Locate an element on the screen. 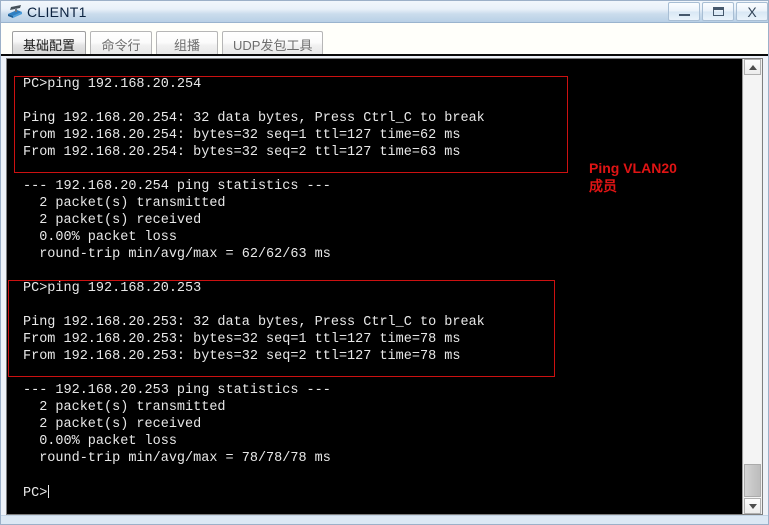 The width and height of the screenshot is (769, 525). console-line: PC>ping 192.168.20.253 is located at coordinates (112, 289).